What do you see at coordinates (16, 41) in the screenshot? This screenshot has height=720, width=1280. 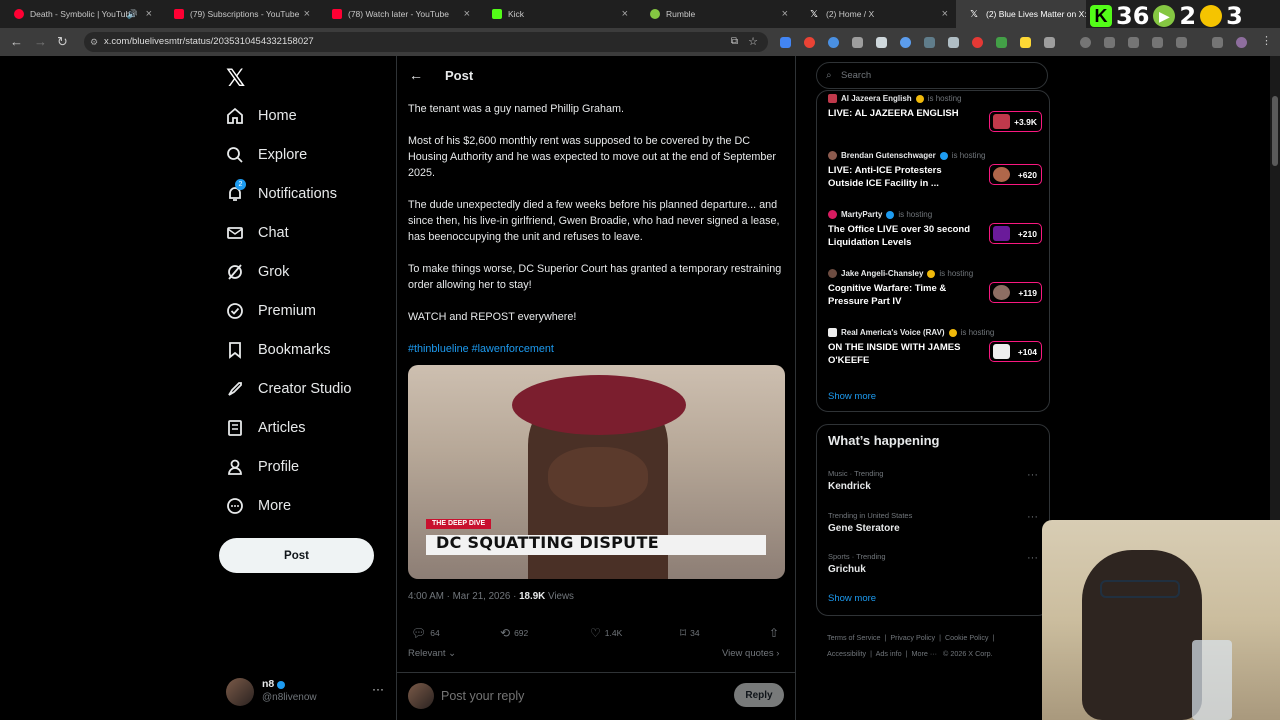 I see `back-icon: ←` at bounding box center [16, 41].